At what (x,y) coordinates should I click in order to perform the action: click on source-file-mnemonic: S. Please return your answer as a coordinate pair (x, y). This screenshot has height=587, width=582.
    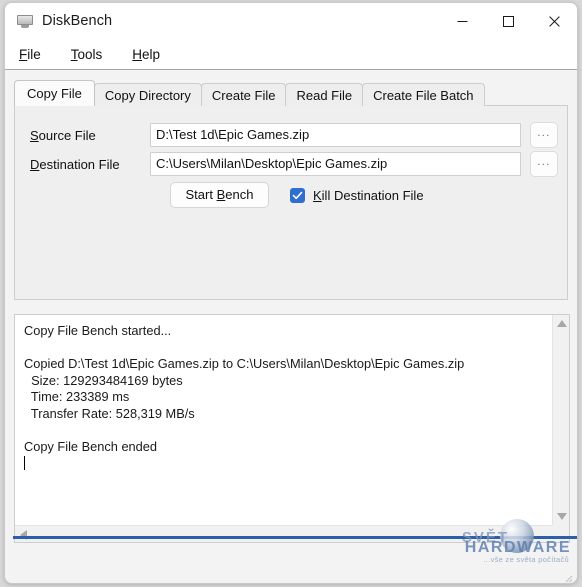
    Looking at the image, I should click on (34, 135).